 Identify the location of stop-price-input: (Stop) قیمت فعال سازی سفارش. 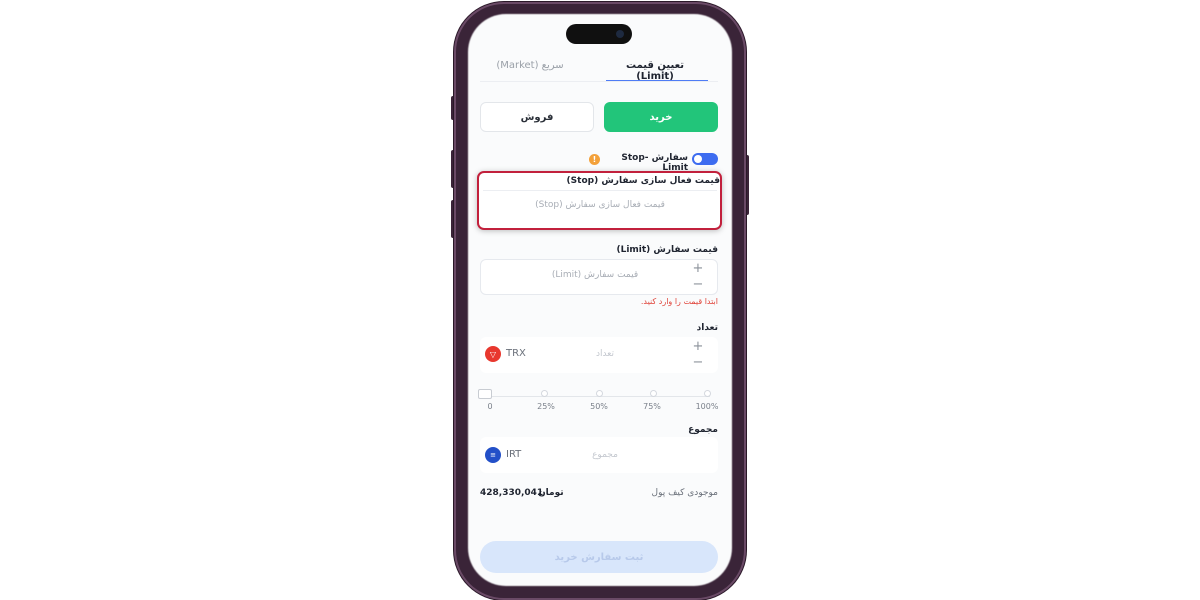
(600, 205).